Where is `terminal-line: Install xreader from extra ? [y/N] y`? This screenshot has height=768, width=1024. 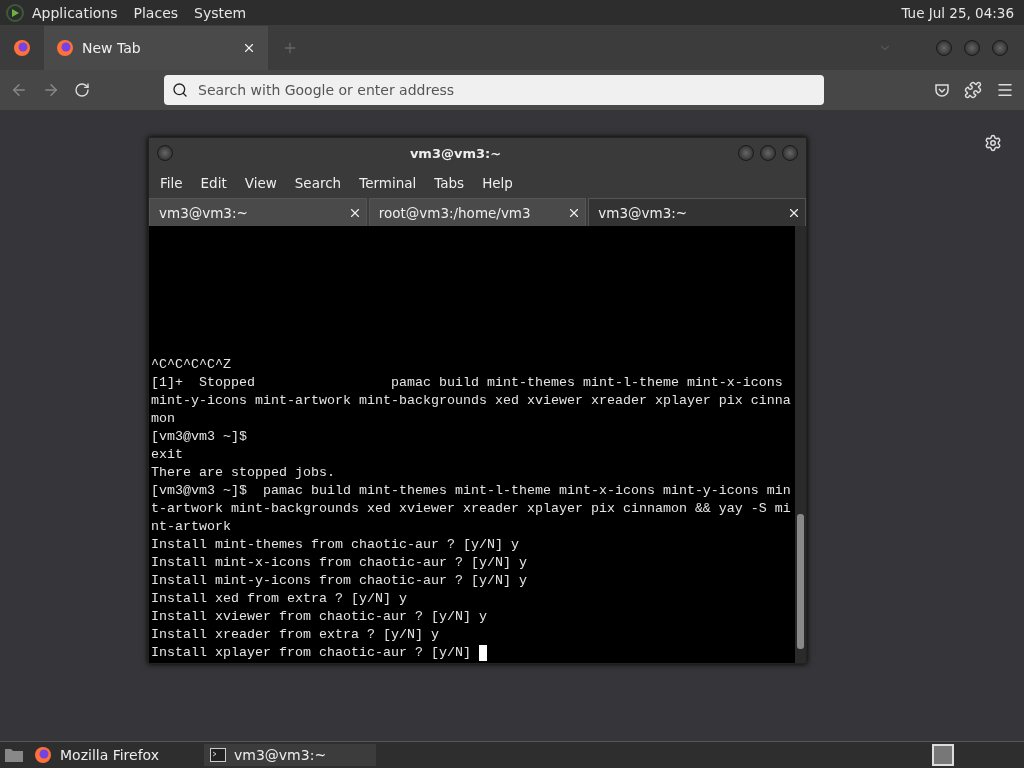
terminal-line: Install xreader from extra ? [y/N] y is located at coordinates (295, 635).